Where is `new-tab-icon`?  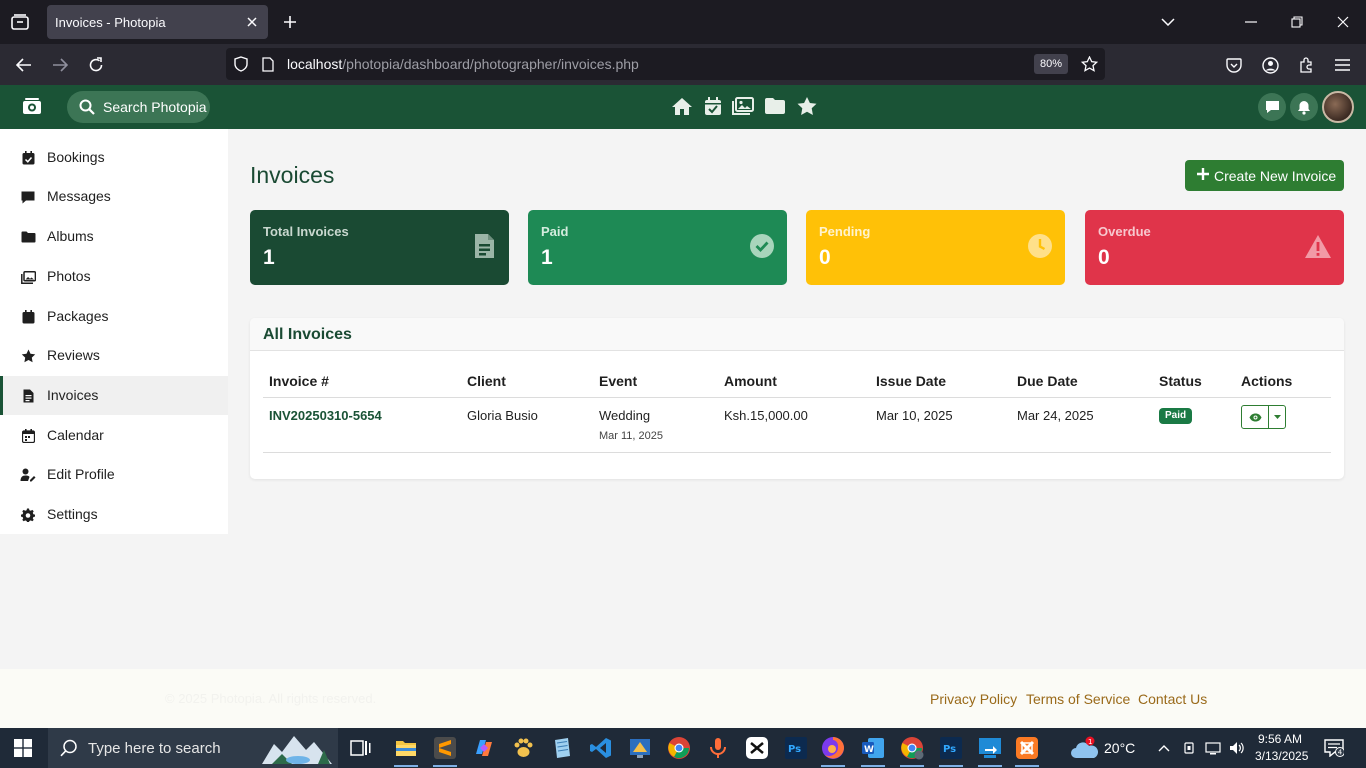 new-tab-icon is located at coordinates (290, 22).